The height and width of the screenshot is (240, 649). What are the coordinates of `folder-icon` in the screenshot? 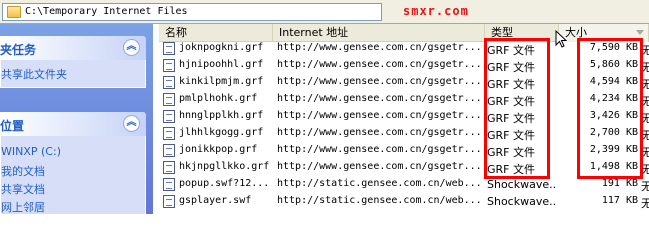 It's located at (14, 12).